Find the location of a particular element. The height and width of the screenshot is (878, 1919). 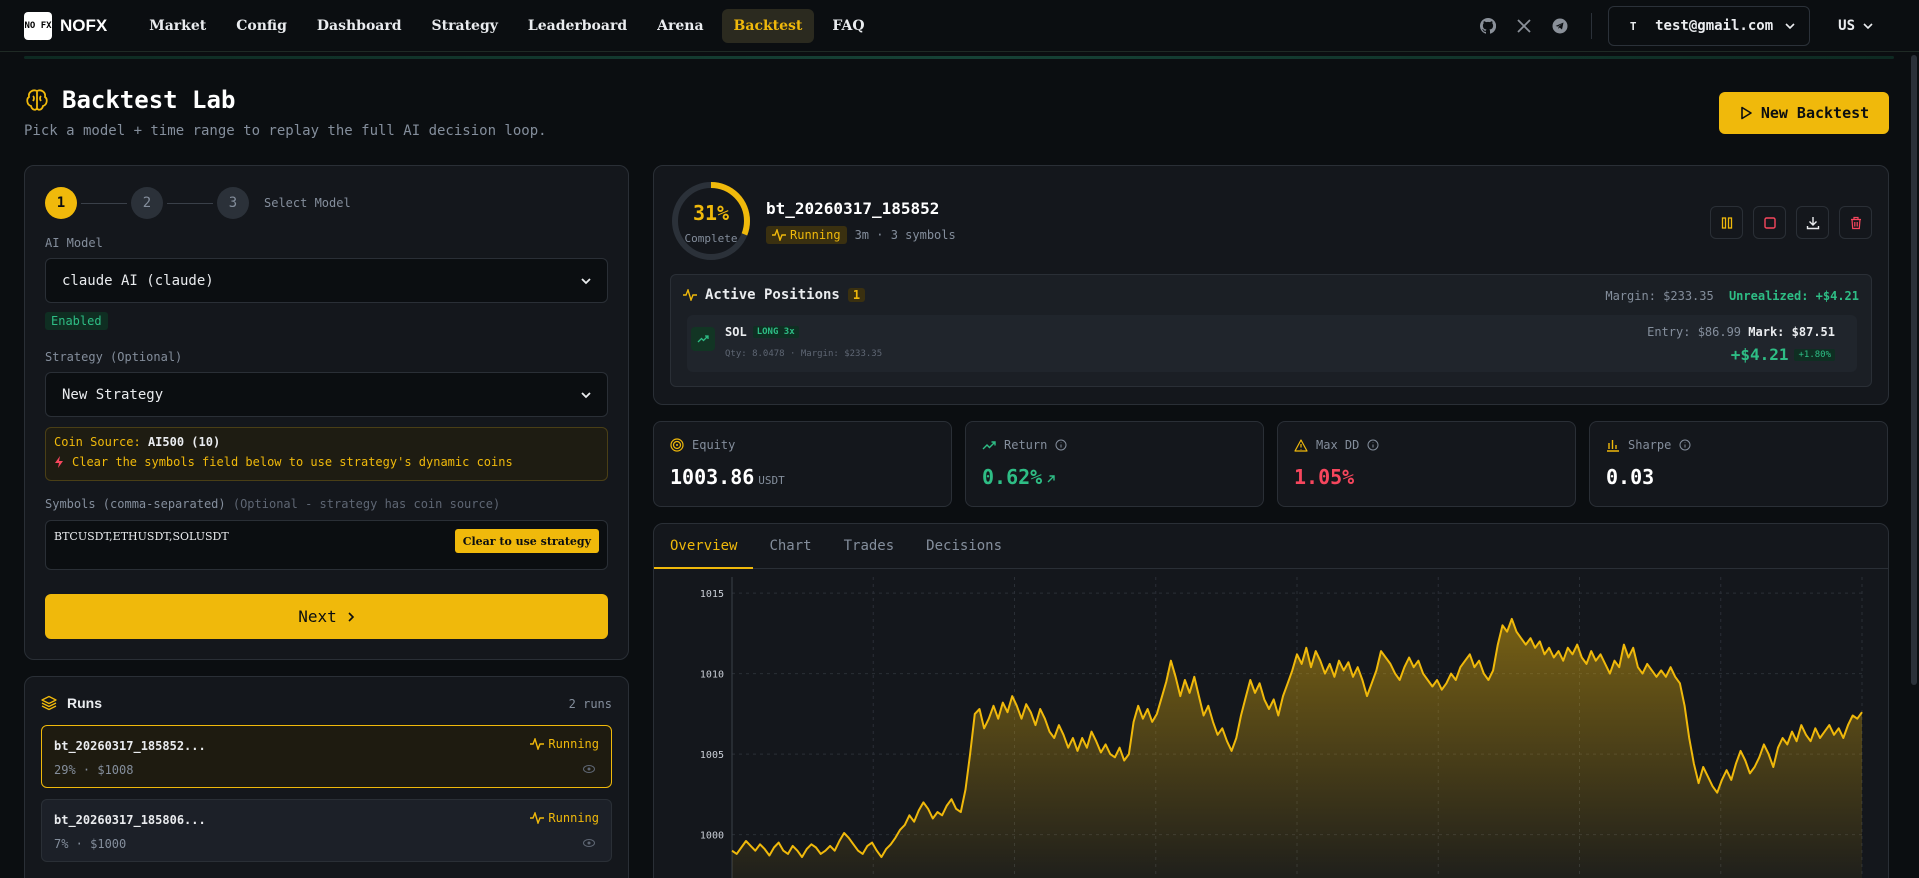

pause-icon is located at coordinates (1726, 222).